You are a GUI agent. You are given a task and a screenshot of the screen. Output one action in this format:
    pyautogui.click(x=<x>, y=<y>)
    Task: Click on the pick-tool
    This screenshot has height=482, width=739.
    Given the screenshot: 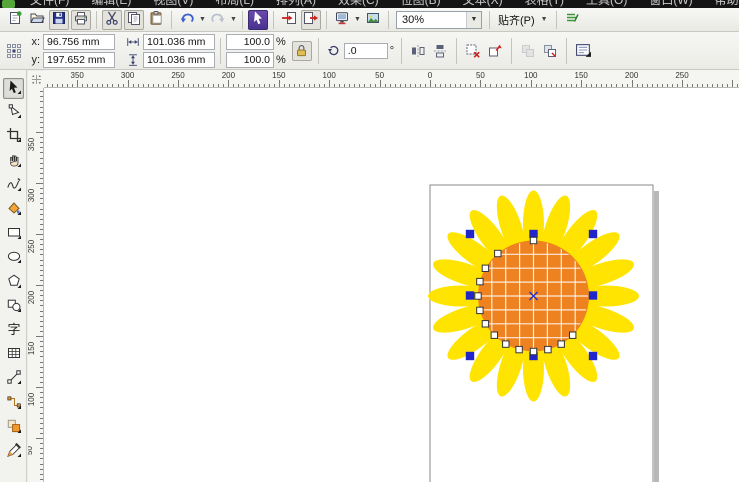 What is the action you would take?
    pyautogui.click(x=13, y=88)
    